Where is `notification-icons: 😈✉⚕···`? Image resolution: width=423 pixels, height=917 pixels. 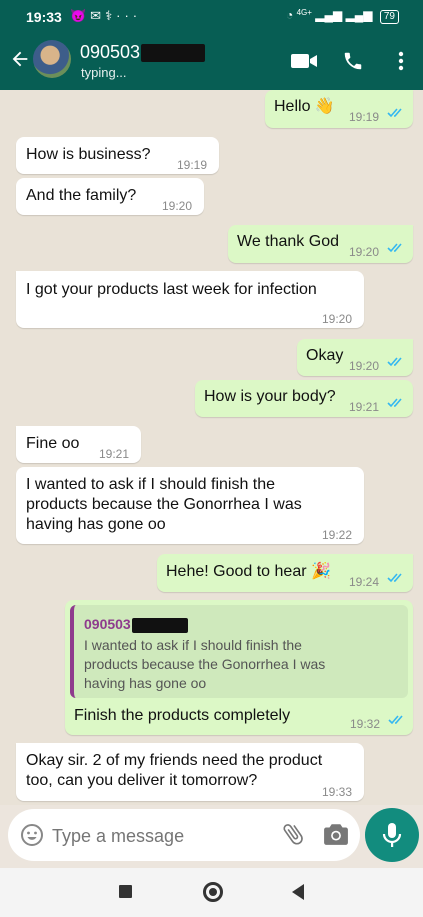 notification-icons: 😈✉⚕··· is located at coordinates (106, 15).